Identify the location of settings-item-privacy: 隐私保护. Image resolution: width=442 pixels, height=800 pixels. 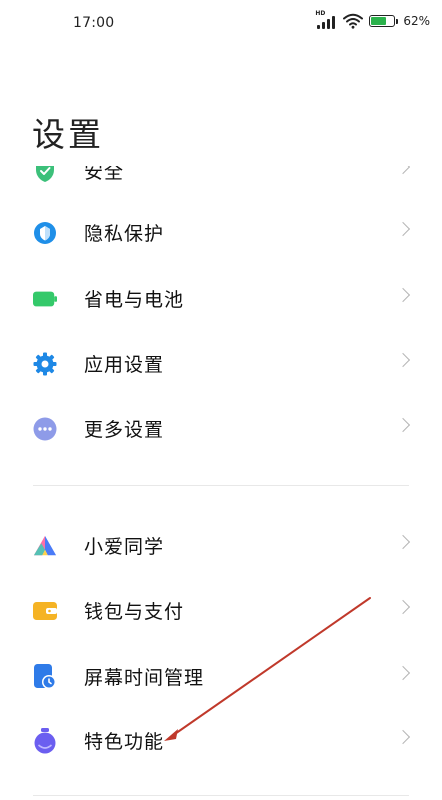
(221, 232).